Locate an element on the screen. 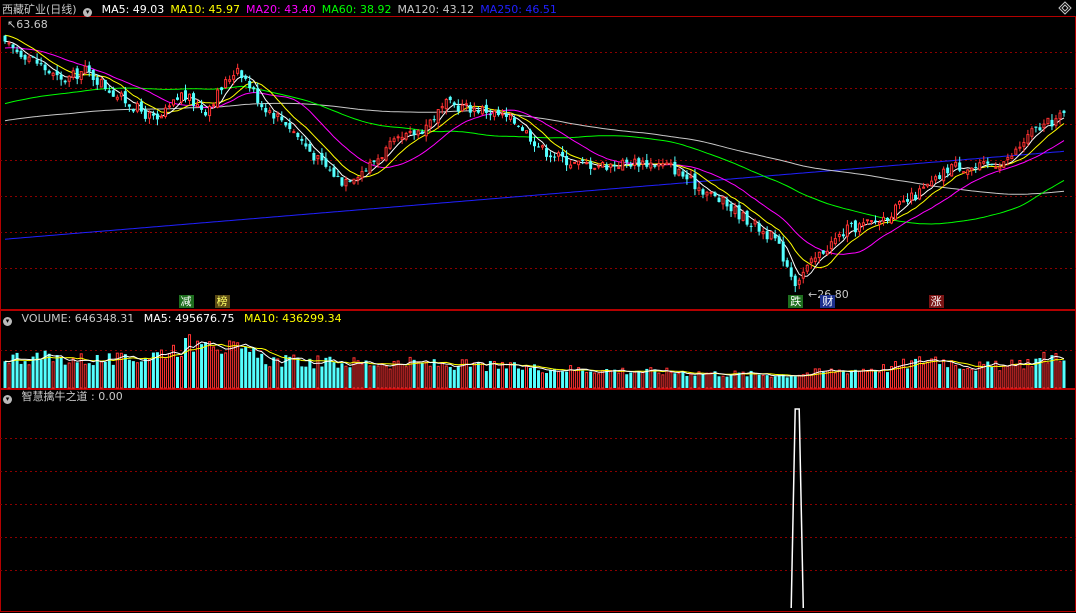 This screenshot has width=1076, height=613. indicator-title: 智慧擒牛之道 : 0.00 is located at coordinates (72, 396).